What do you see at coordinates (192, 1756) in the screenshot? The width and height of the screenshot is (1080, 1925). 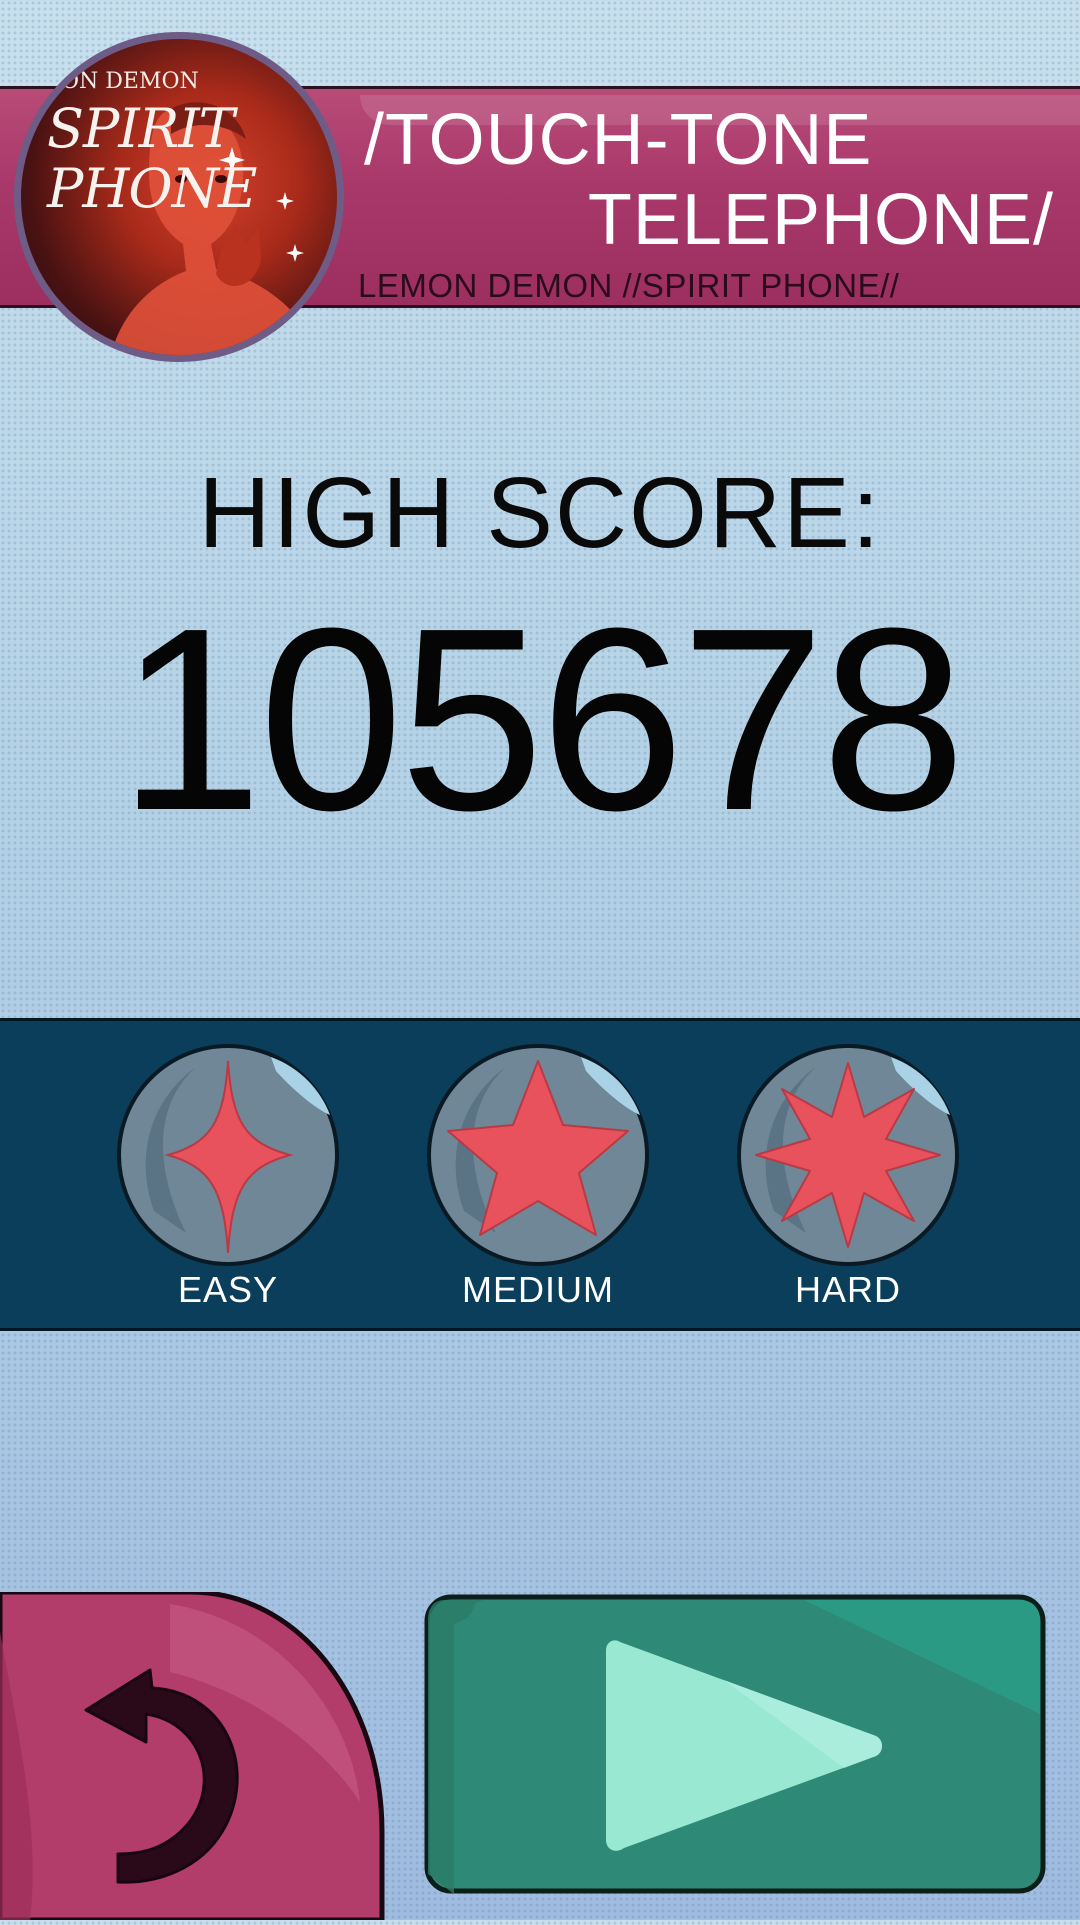 I see `undo-arrow-icon` at bounding box center [192, 1756].